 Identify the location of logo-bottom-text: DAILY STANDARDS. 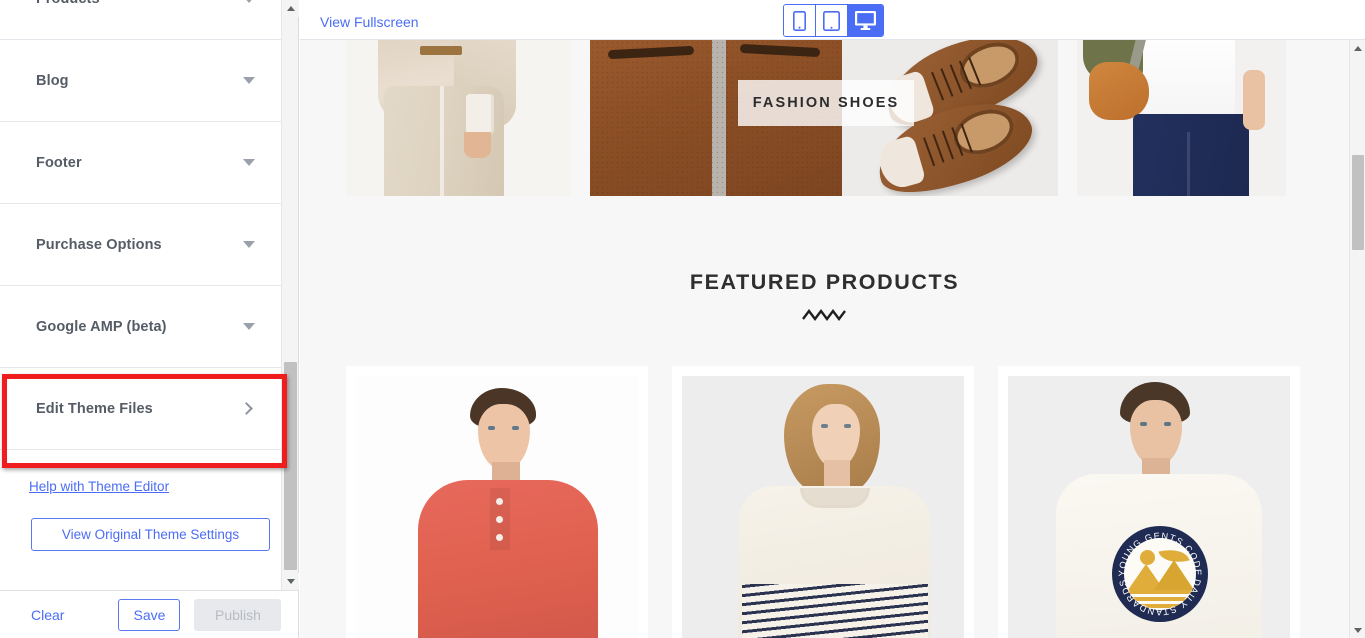
(1159, 597).